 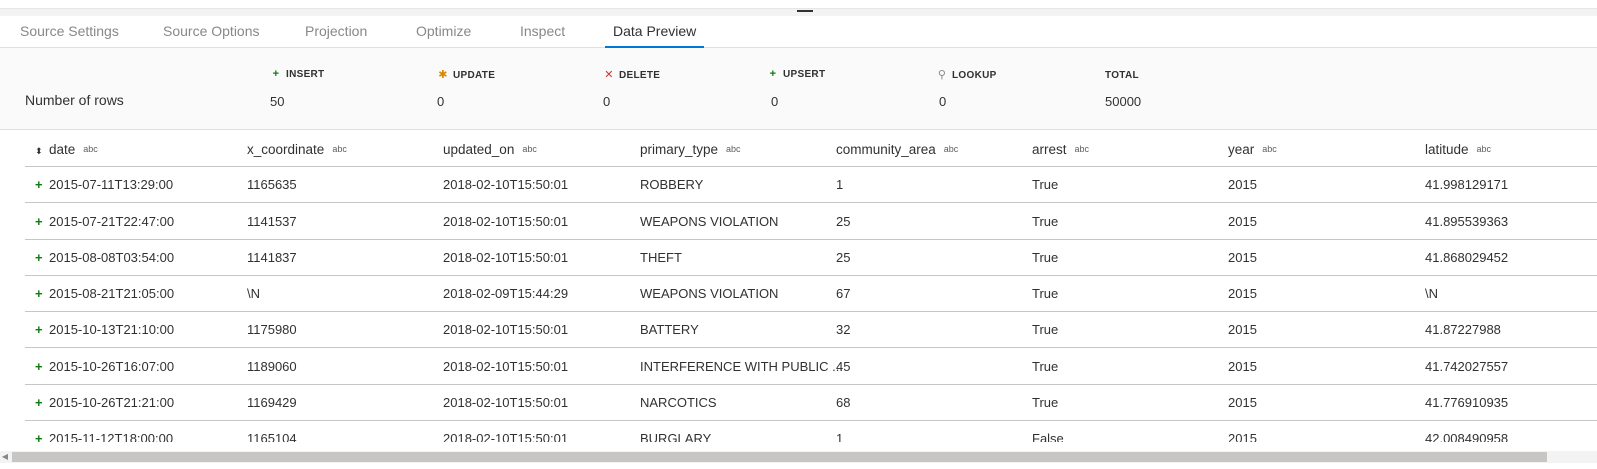 What do you see at coordinates (297, 149) in the screenshot?
I see `column-header-x-coordinate: x_coordinate abc` at bounding box center [297, 149].